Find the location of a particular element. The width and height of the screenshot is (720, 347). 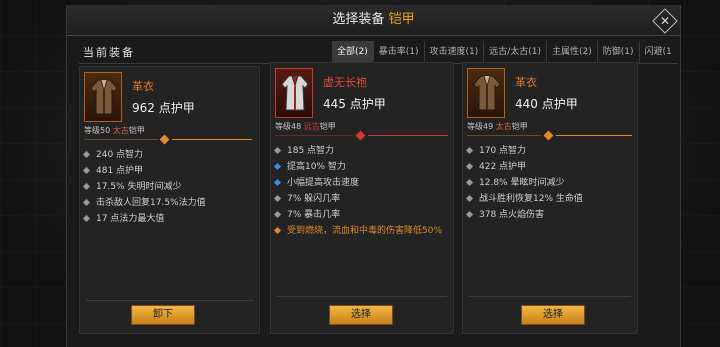

tab-defense: 防御(1) is located at coordinates (619, 52).